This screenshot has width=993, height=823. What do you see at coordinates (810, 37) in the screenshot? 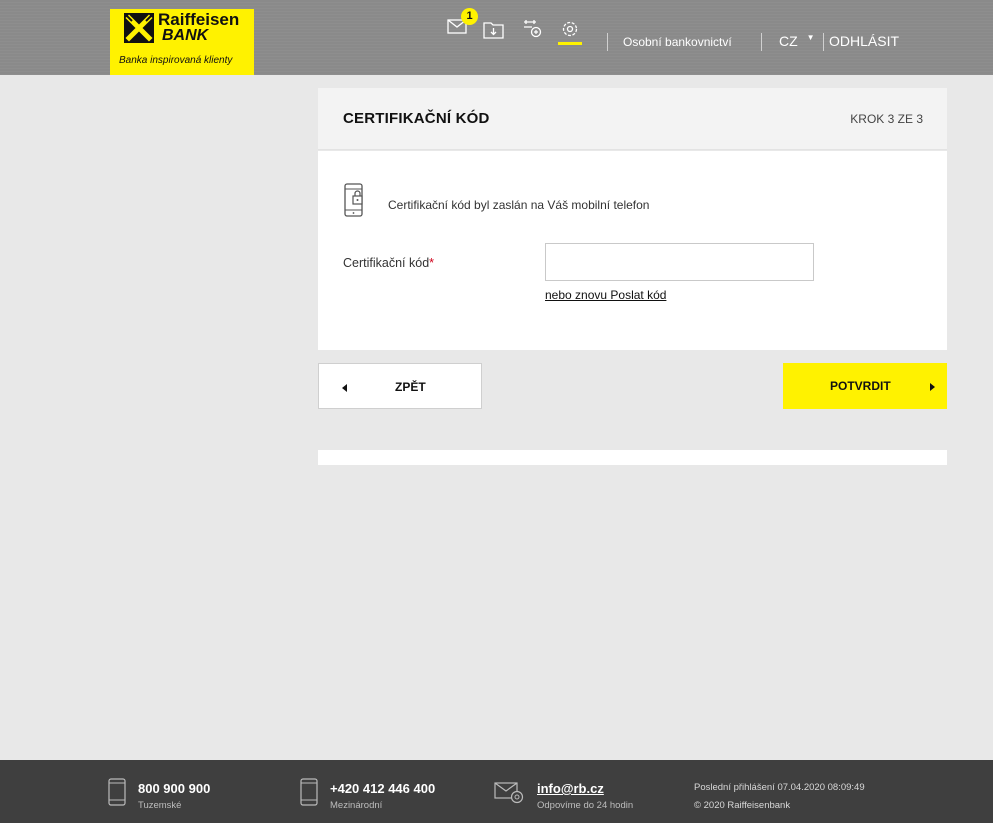
I see `caret-down-icon: ▼` at bounding box center [810, 37].